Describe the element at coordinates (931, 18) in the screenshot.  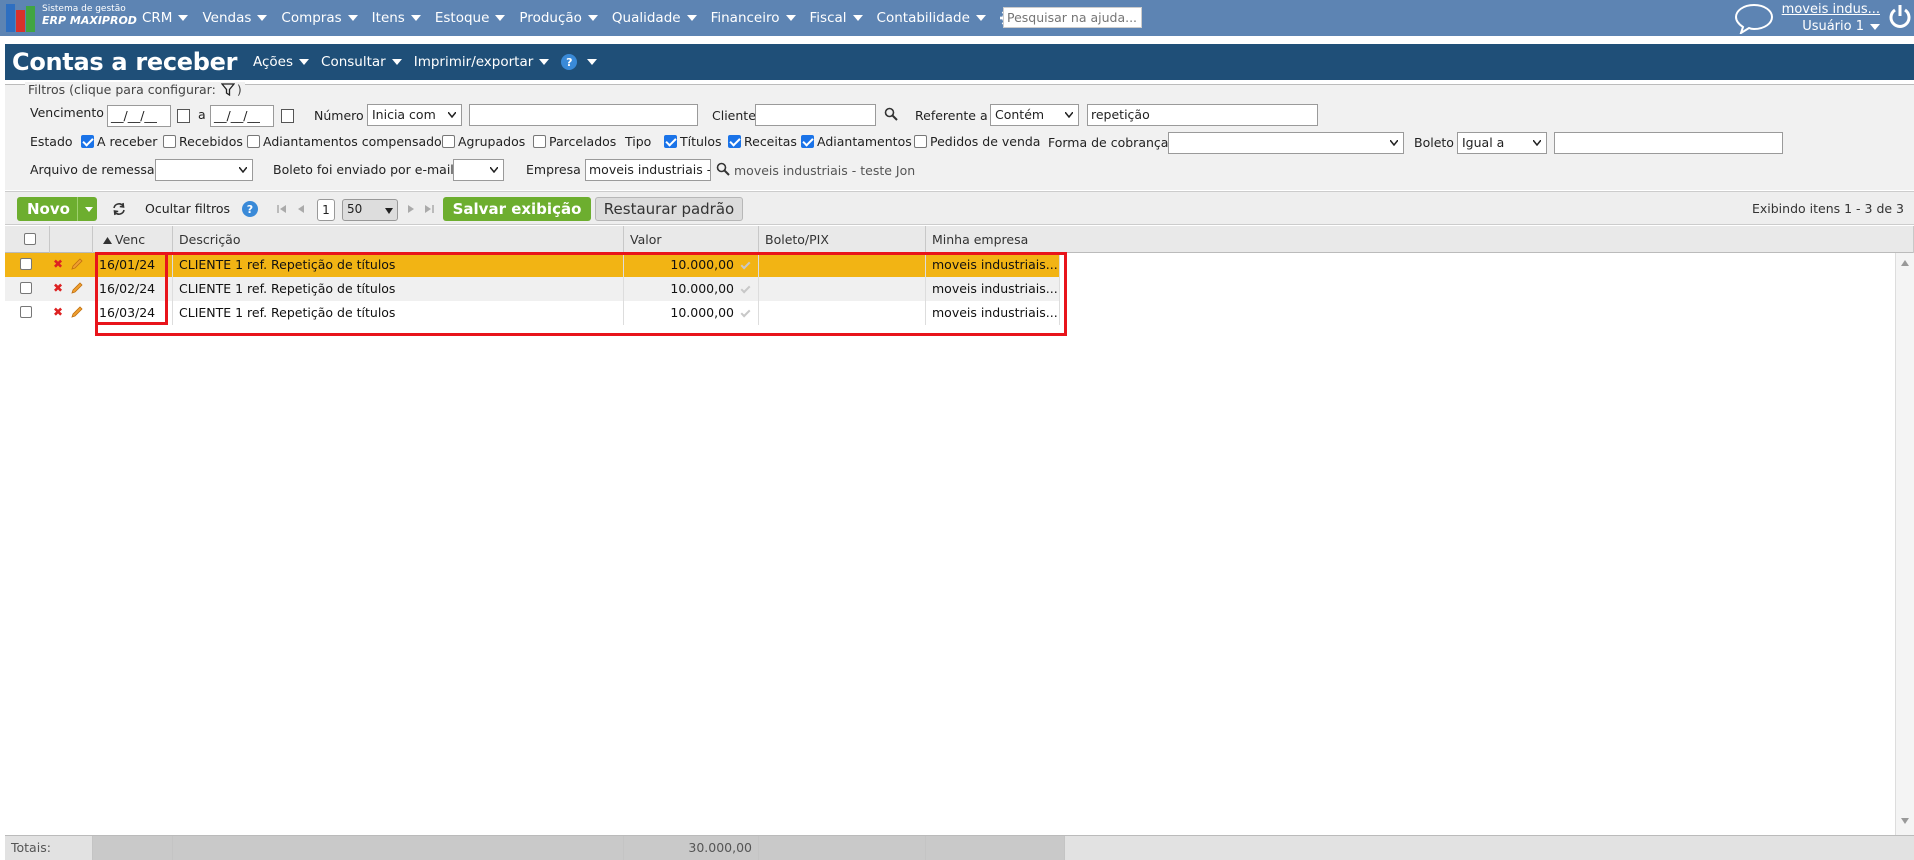
I see `menu-contabilidade: Contabilidade` at that location.